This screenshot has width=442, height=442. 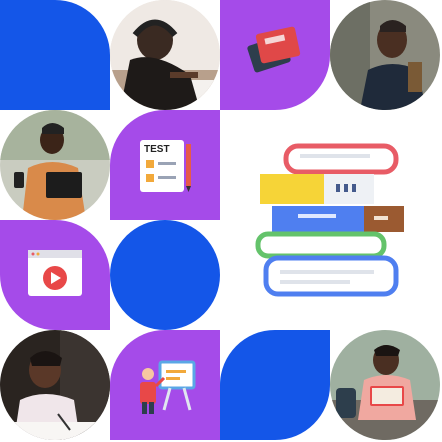 I want to click on teacher-icon-tile, so click(x=165, y=385).